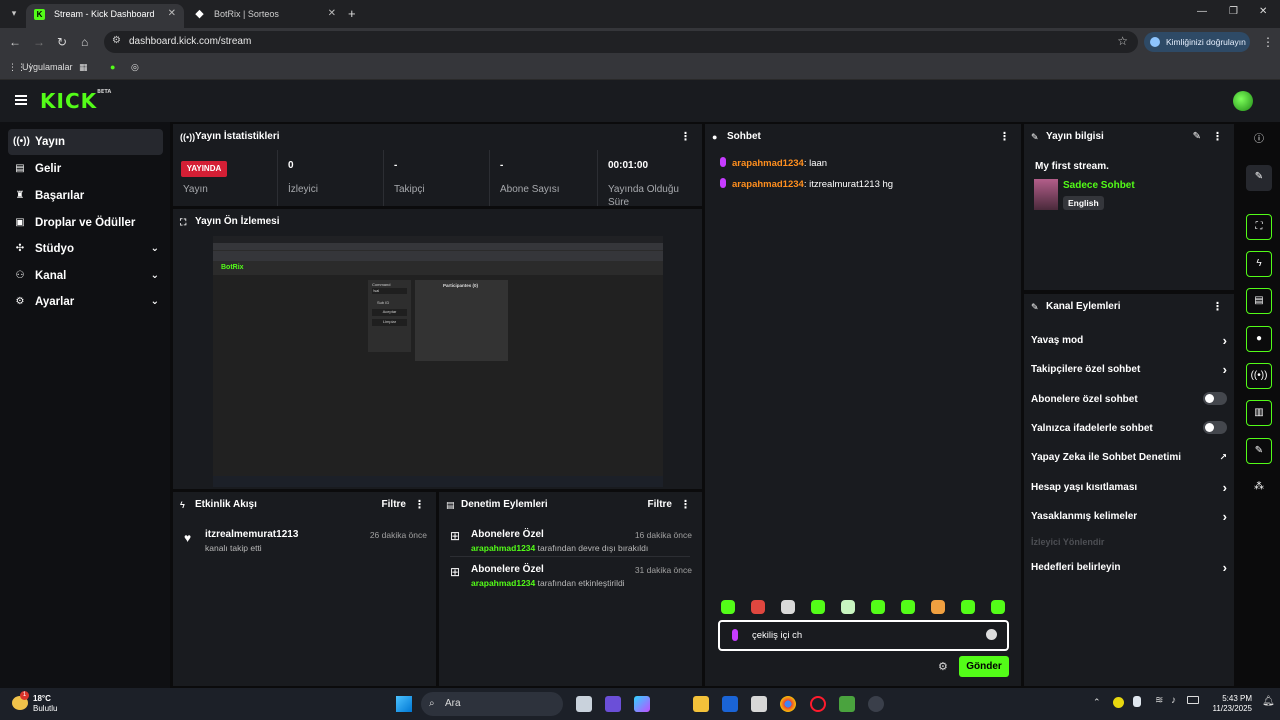  Describe the element at coordinates (1118, 702) in the screenshot. I see `tray-app-icon` at that location.